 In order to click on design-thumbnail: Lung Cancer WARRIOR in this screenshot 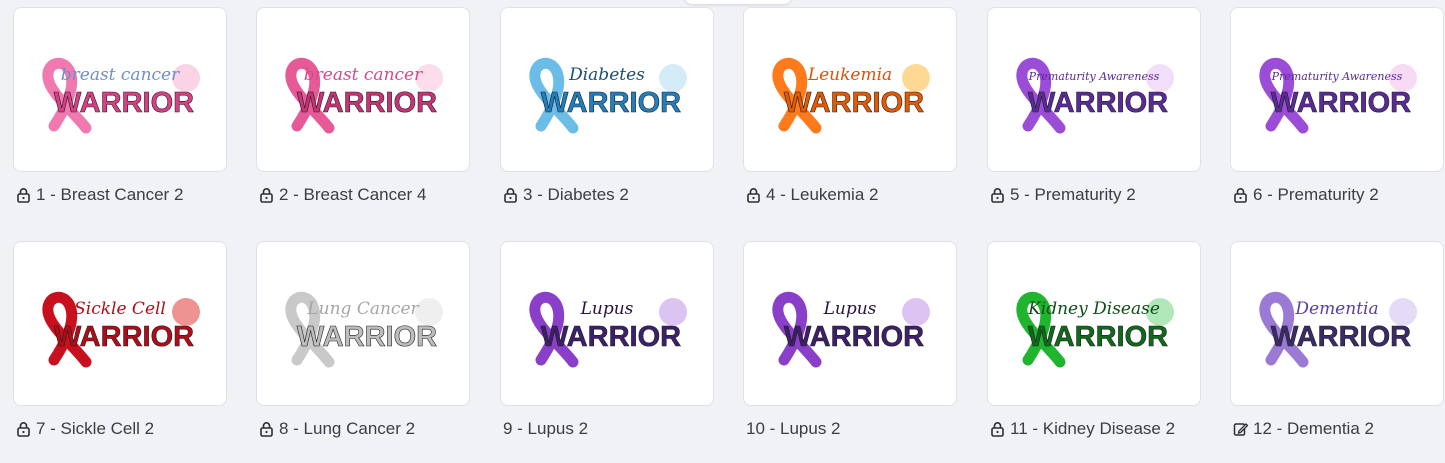, I will do `click(363, 323)`.